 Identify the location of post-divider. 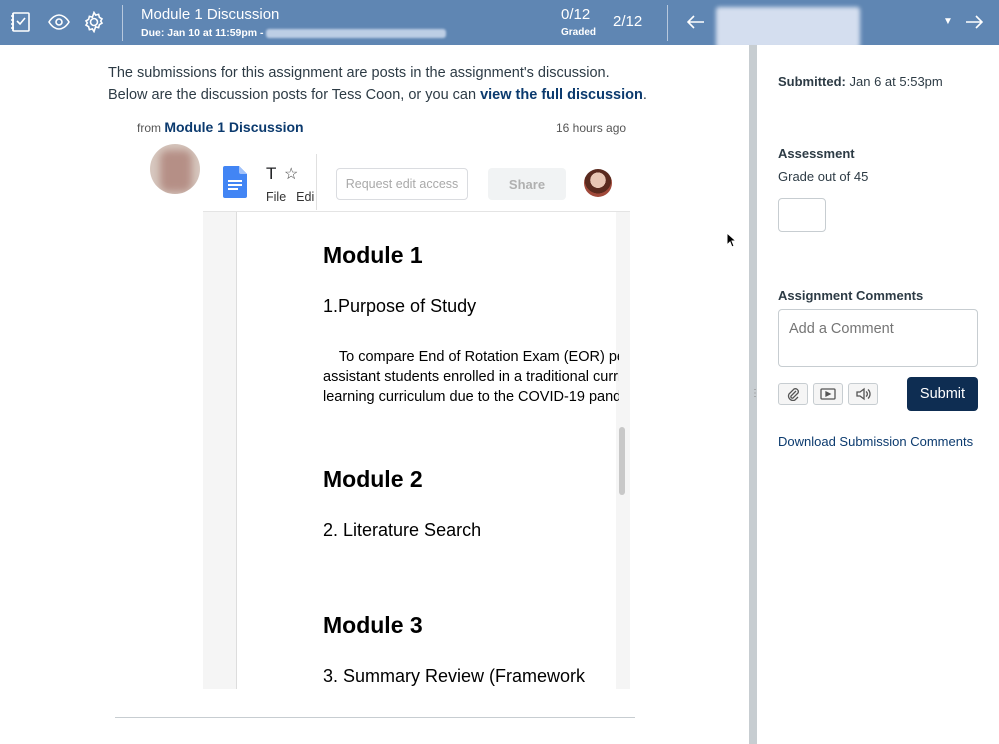
(375, 717).